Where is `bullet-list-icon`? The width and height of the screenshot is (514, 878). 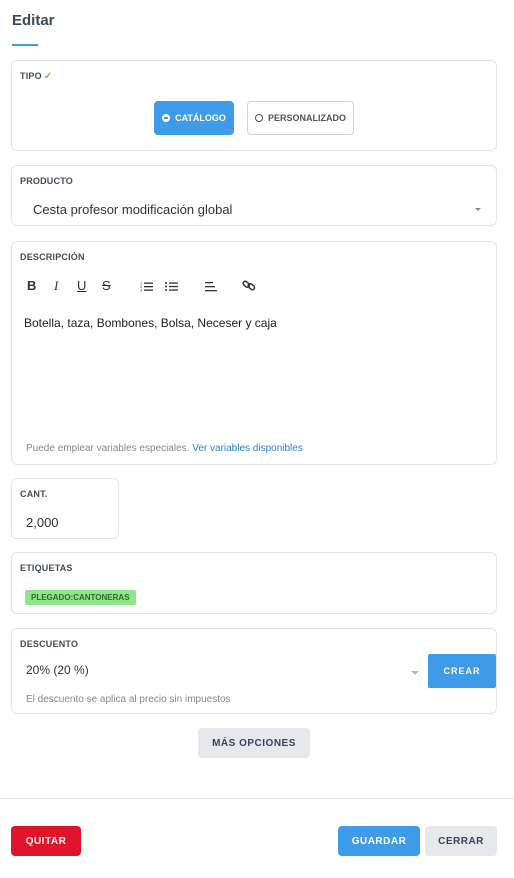 bullet-list-icon is located at coordinates (171, 287).